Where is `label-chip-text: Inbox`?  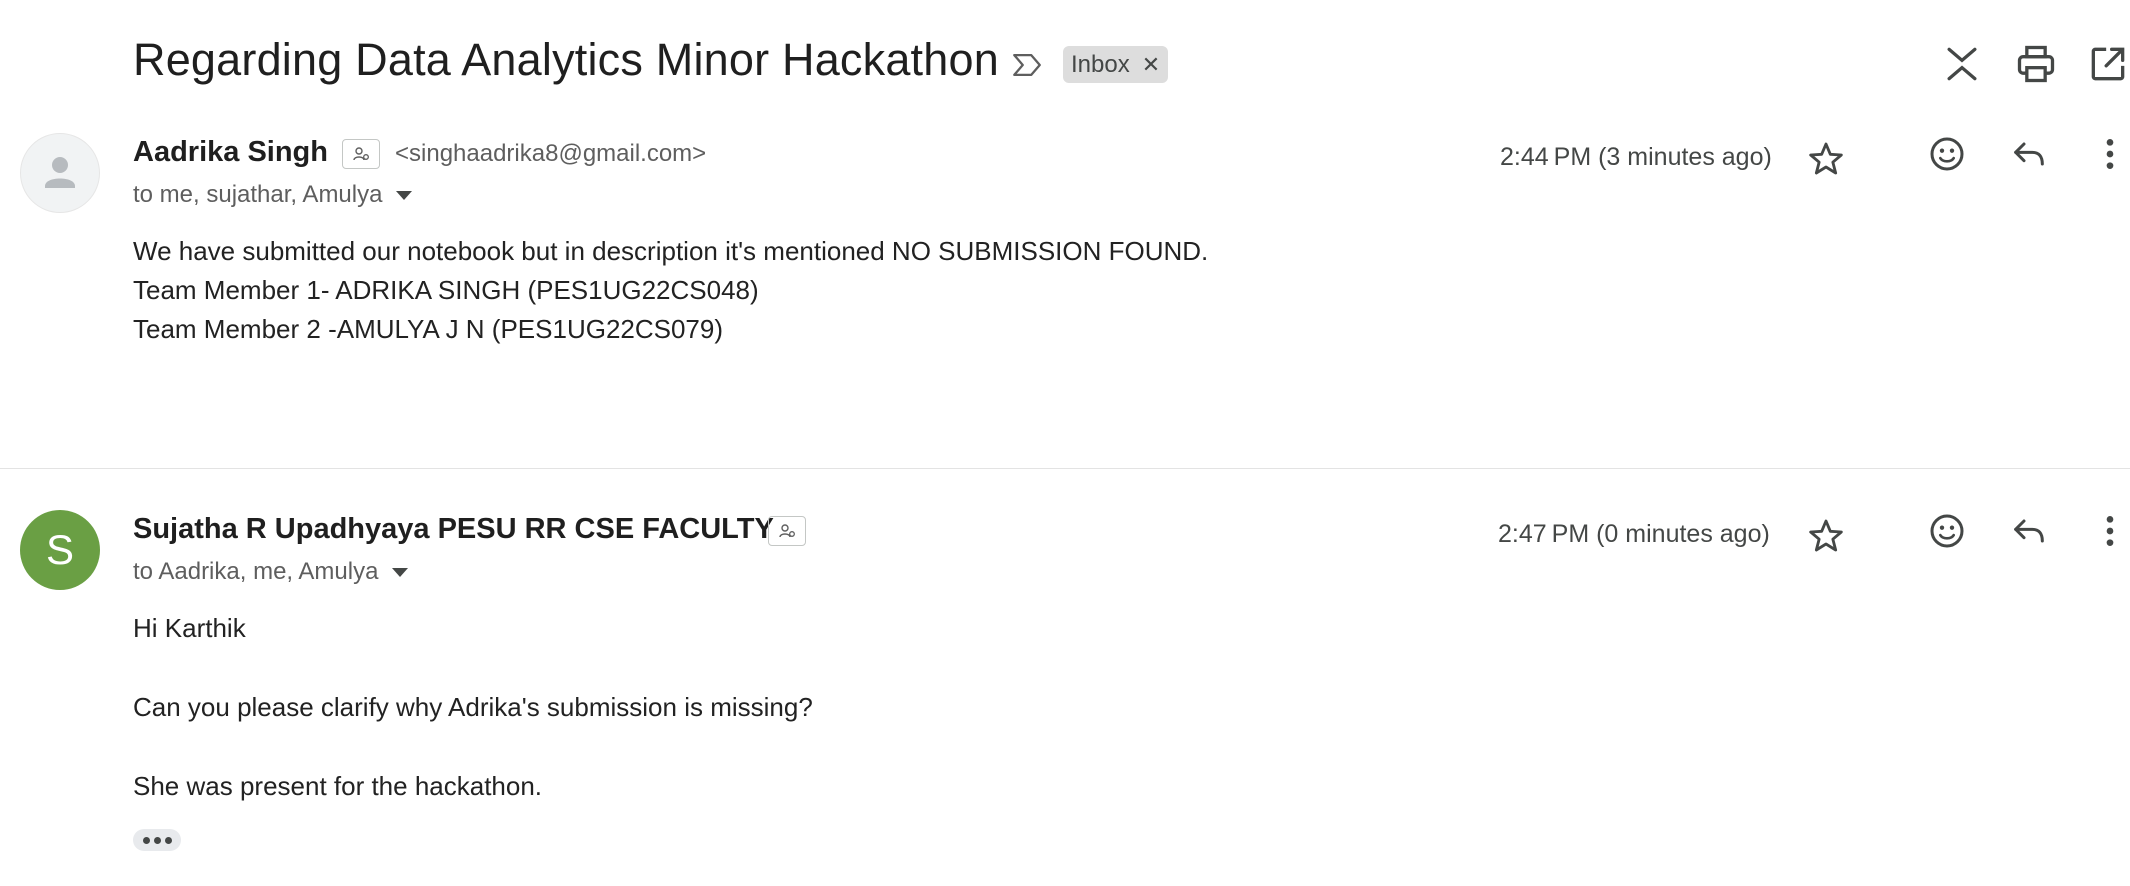
label-chip-text: Inbox is located at coordinates (1100, 64).